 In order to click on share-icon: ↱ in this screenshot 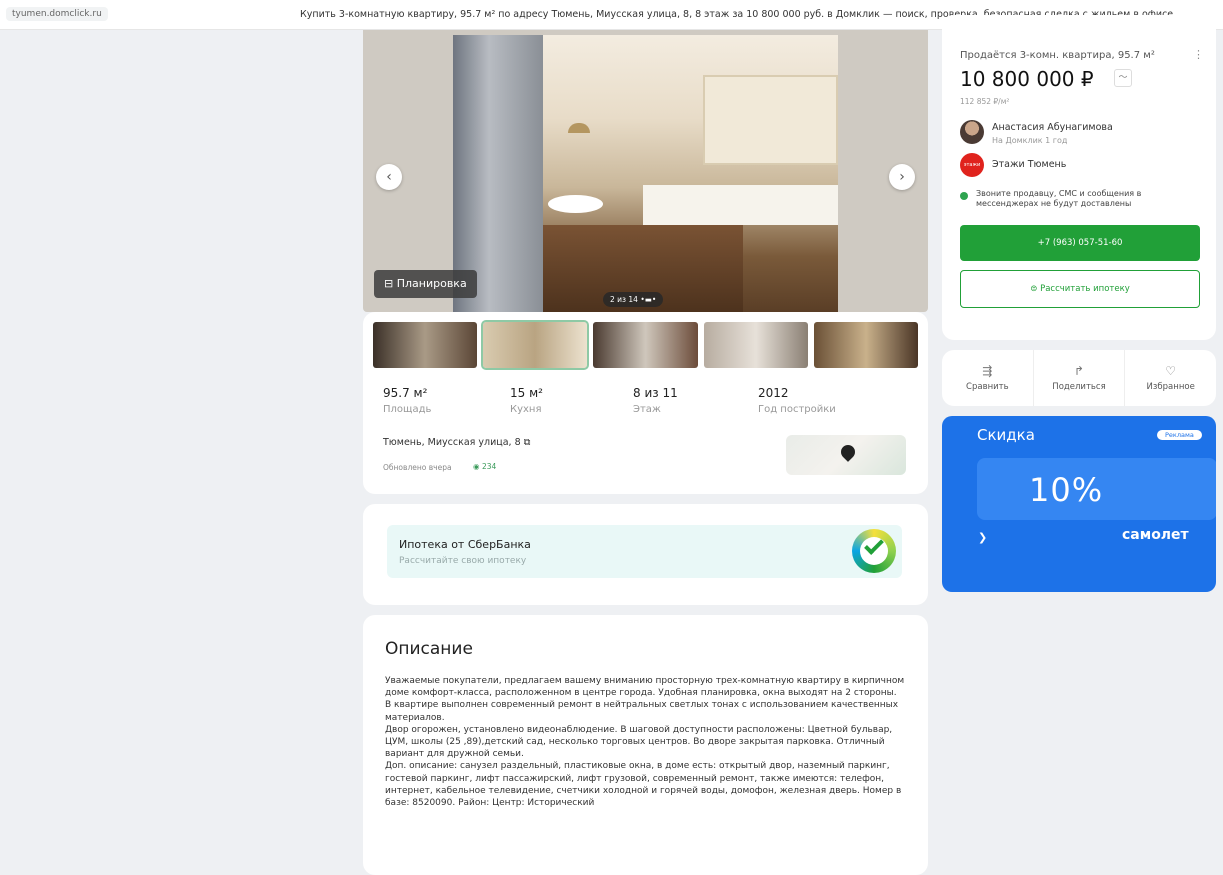, I will do `click(1079, 371)`.